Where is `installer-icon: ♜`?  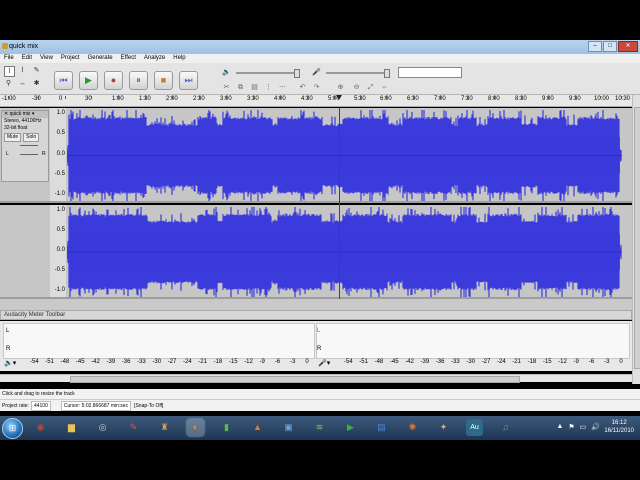 installer-icon: ♜ is located at coordinates (164, 427).